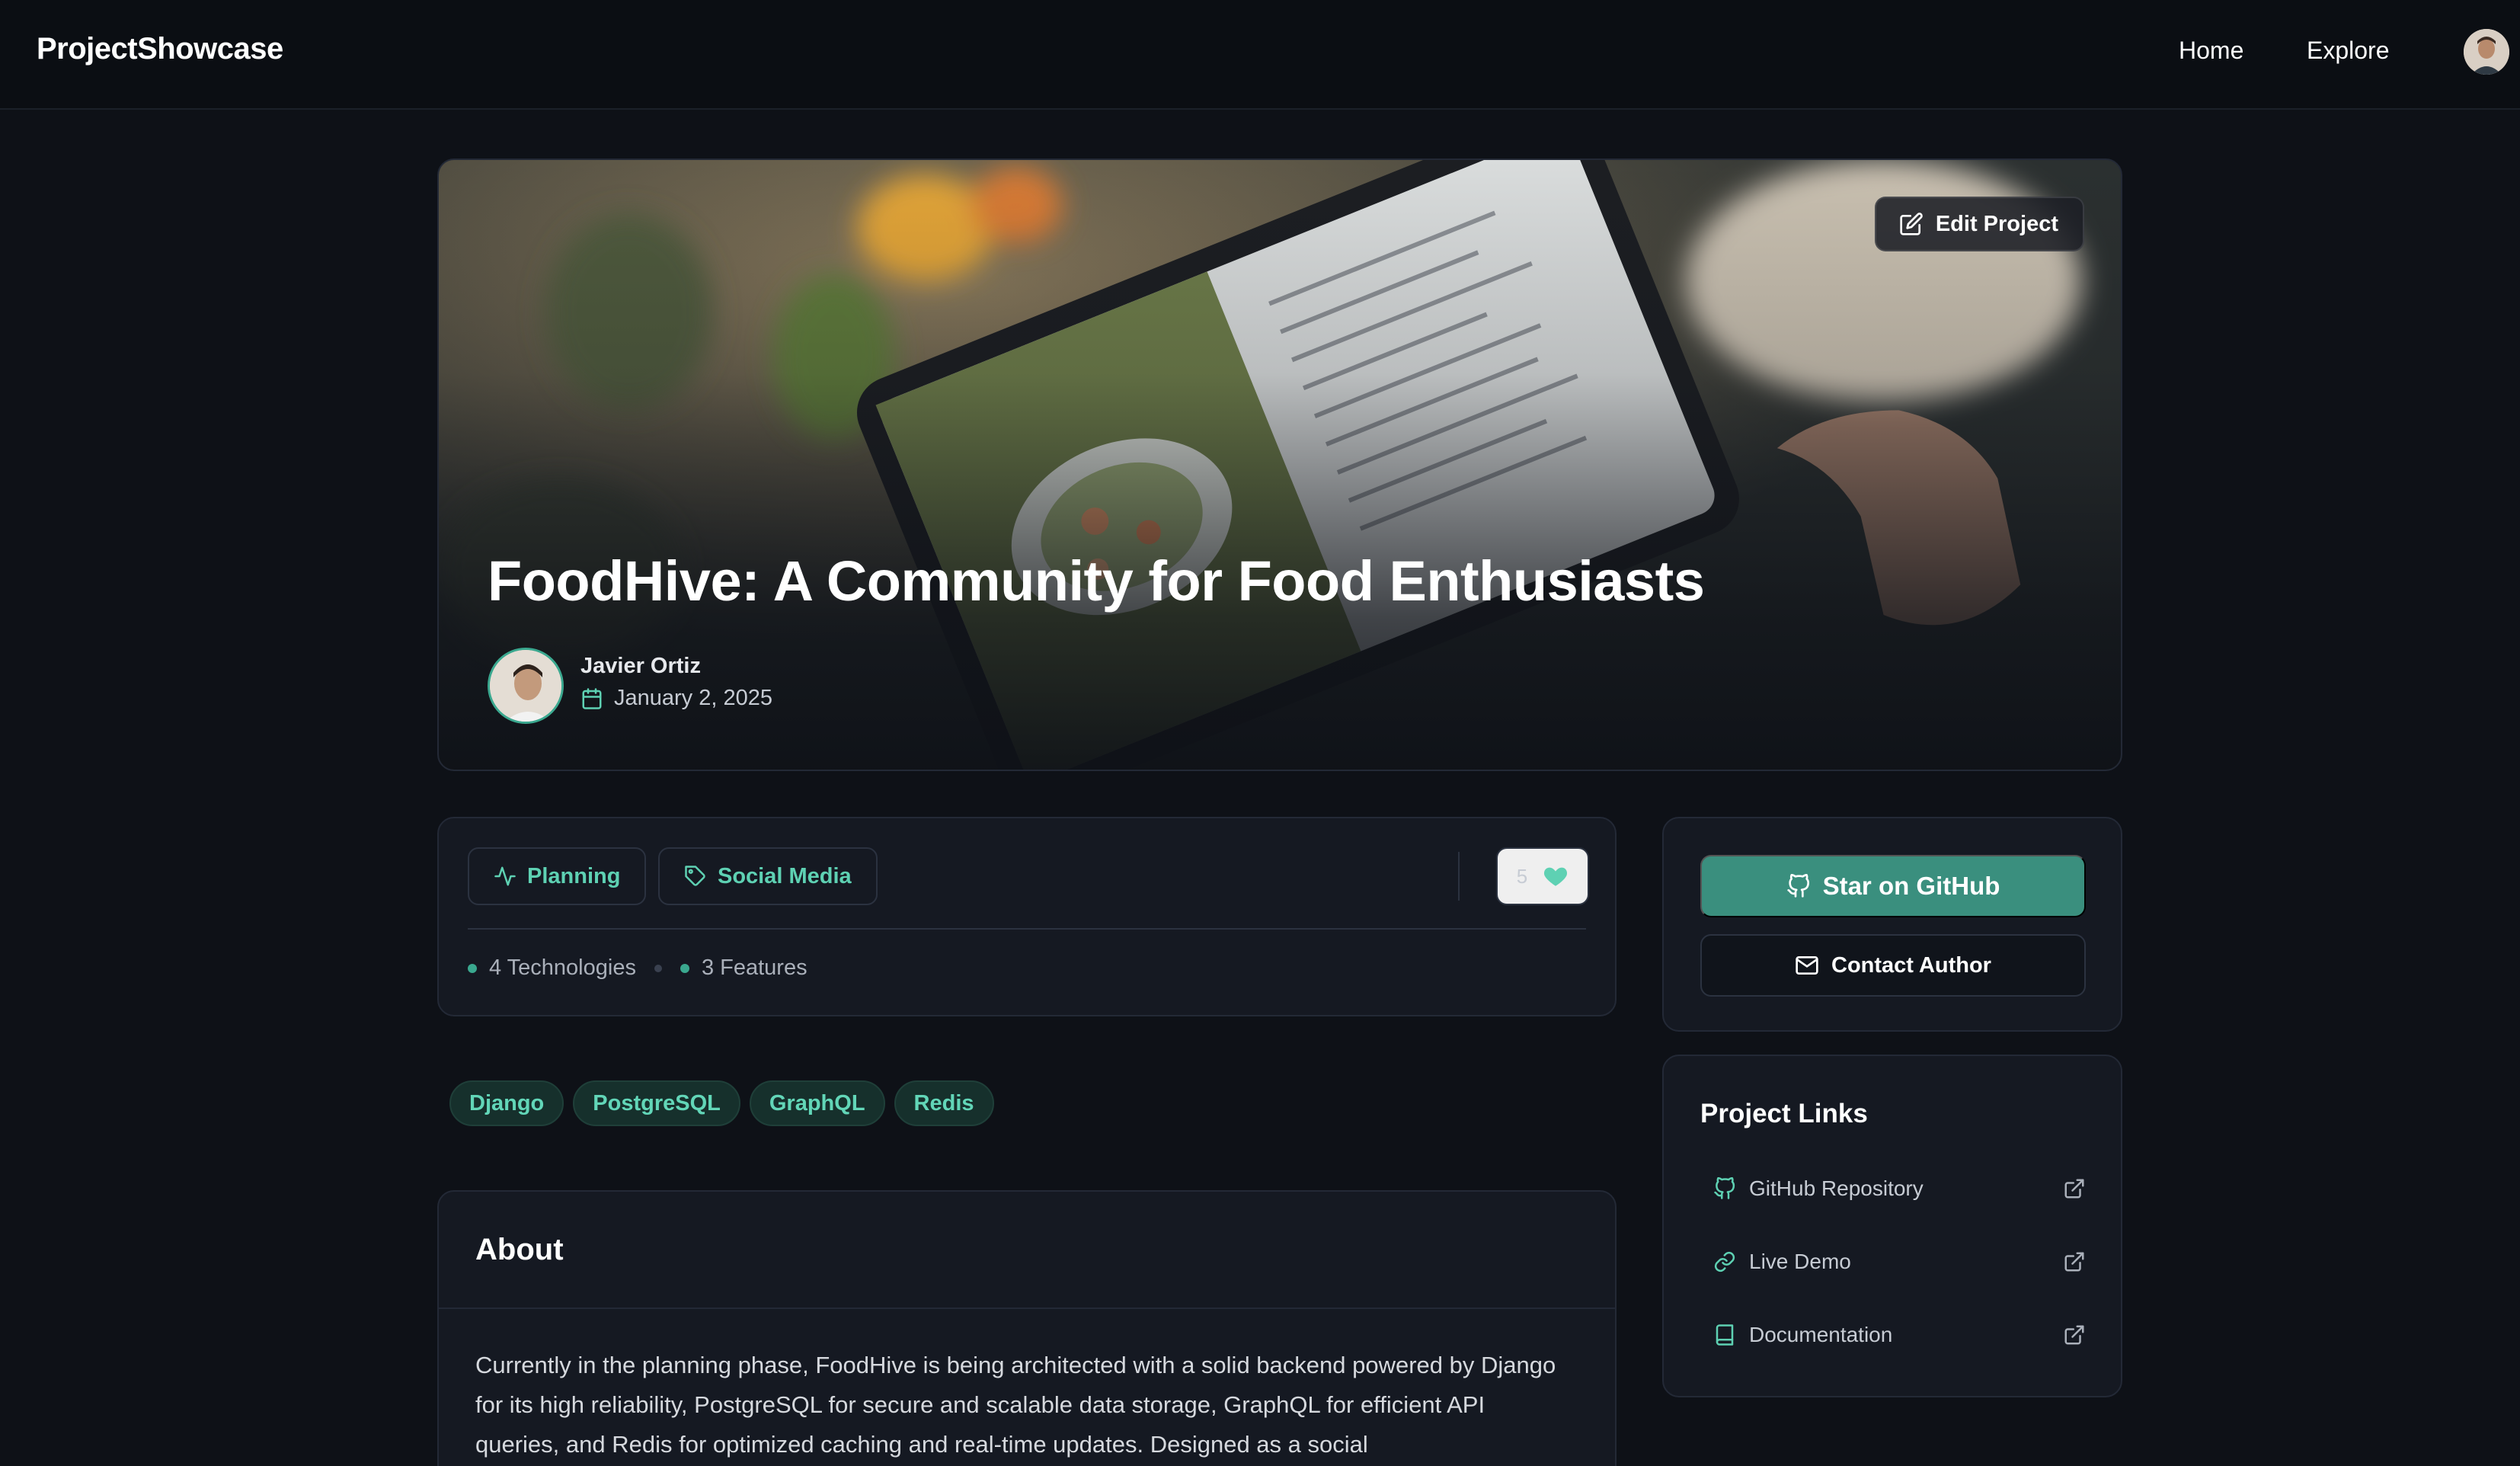 The image size is (2520, 1466). Describe the element at coordinates (817, 1103) in the screenshot. I see `tech-tag: GraphQL` at that location.